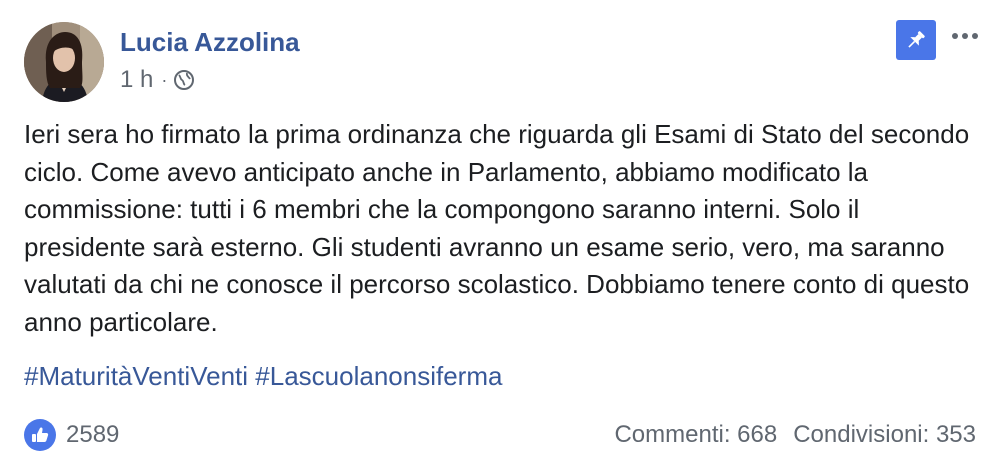 The height and width of the screenshot is (460, 1002). What do you see at coordinates (93, 434) in the screenshot?
I see `reaction-count: 2589` at bounding box center [93, 434].